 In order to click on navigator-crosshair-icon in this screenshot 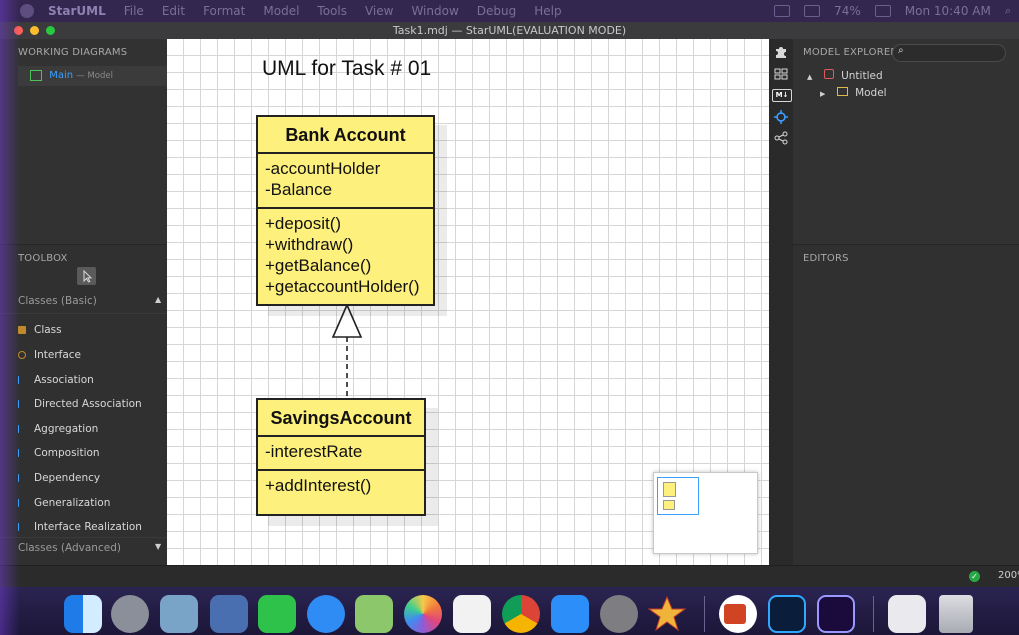, I will do `click(781, 117)`.